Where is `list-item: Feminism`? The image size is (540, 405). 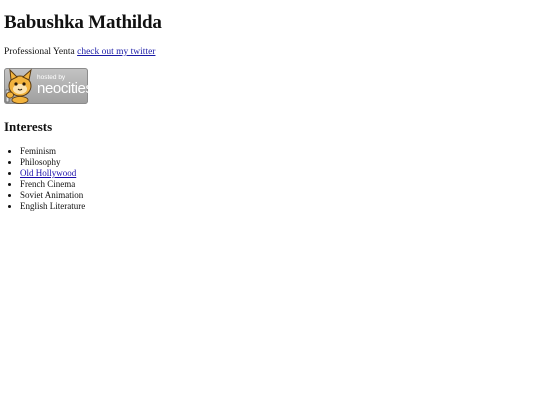 list-item: Feminism is located at coordinates (52, 151).